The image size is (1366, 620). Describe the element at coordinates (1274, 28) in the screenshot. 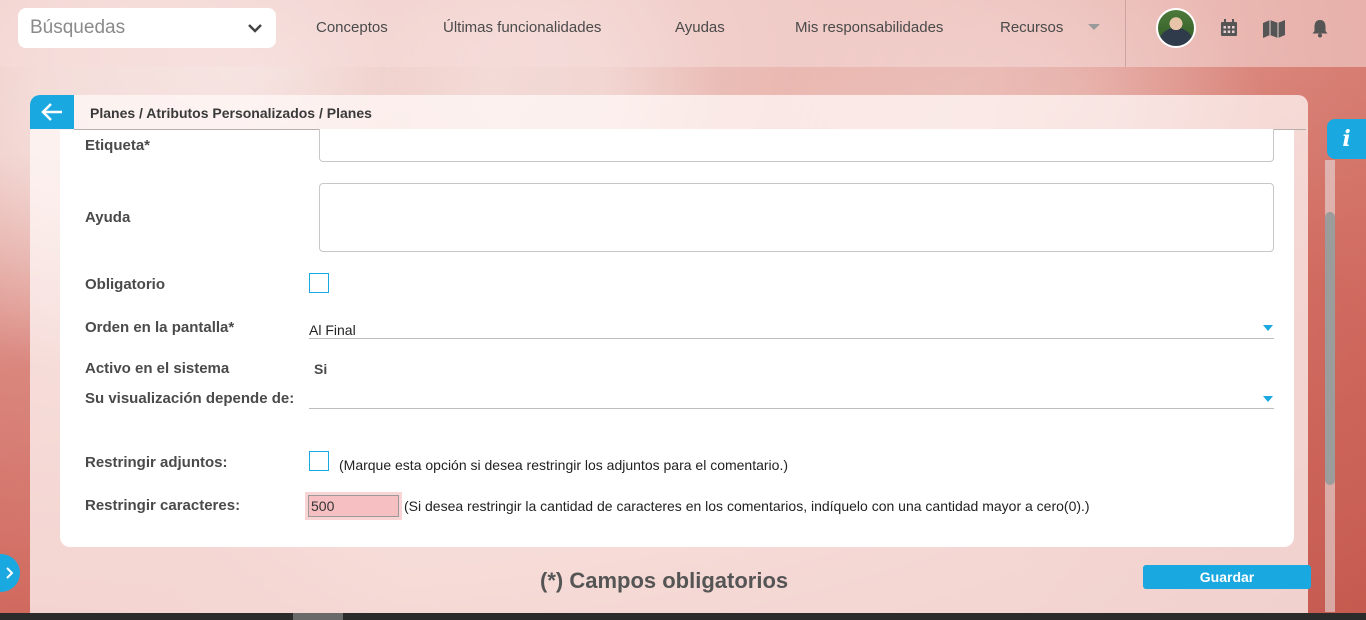

I see `map-icon` at that location.